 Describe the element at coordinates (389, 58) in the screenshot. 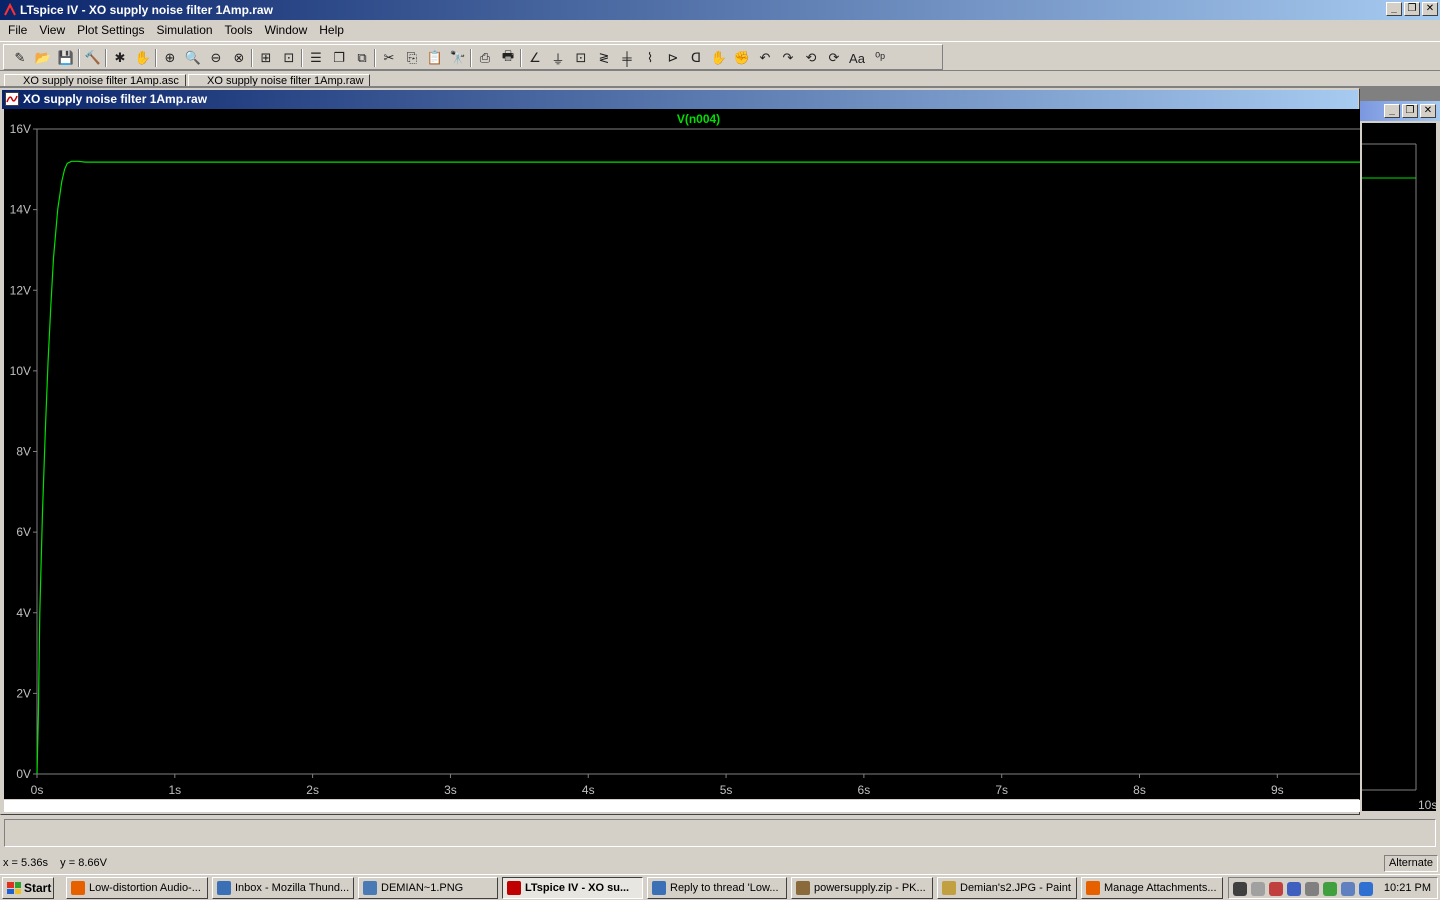

I see `cut-icon: ✂` at that location.